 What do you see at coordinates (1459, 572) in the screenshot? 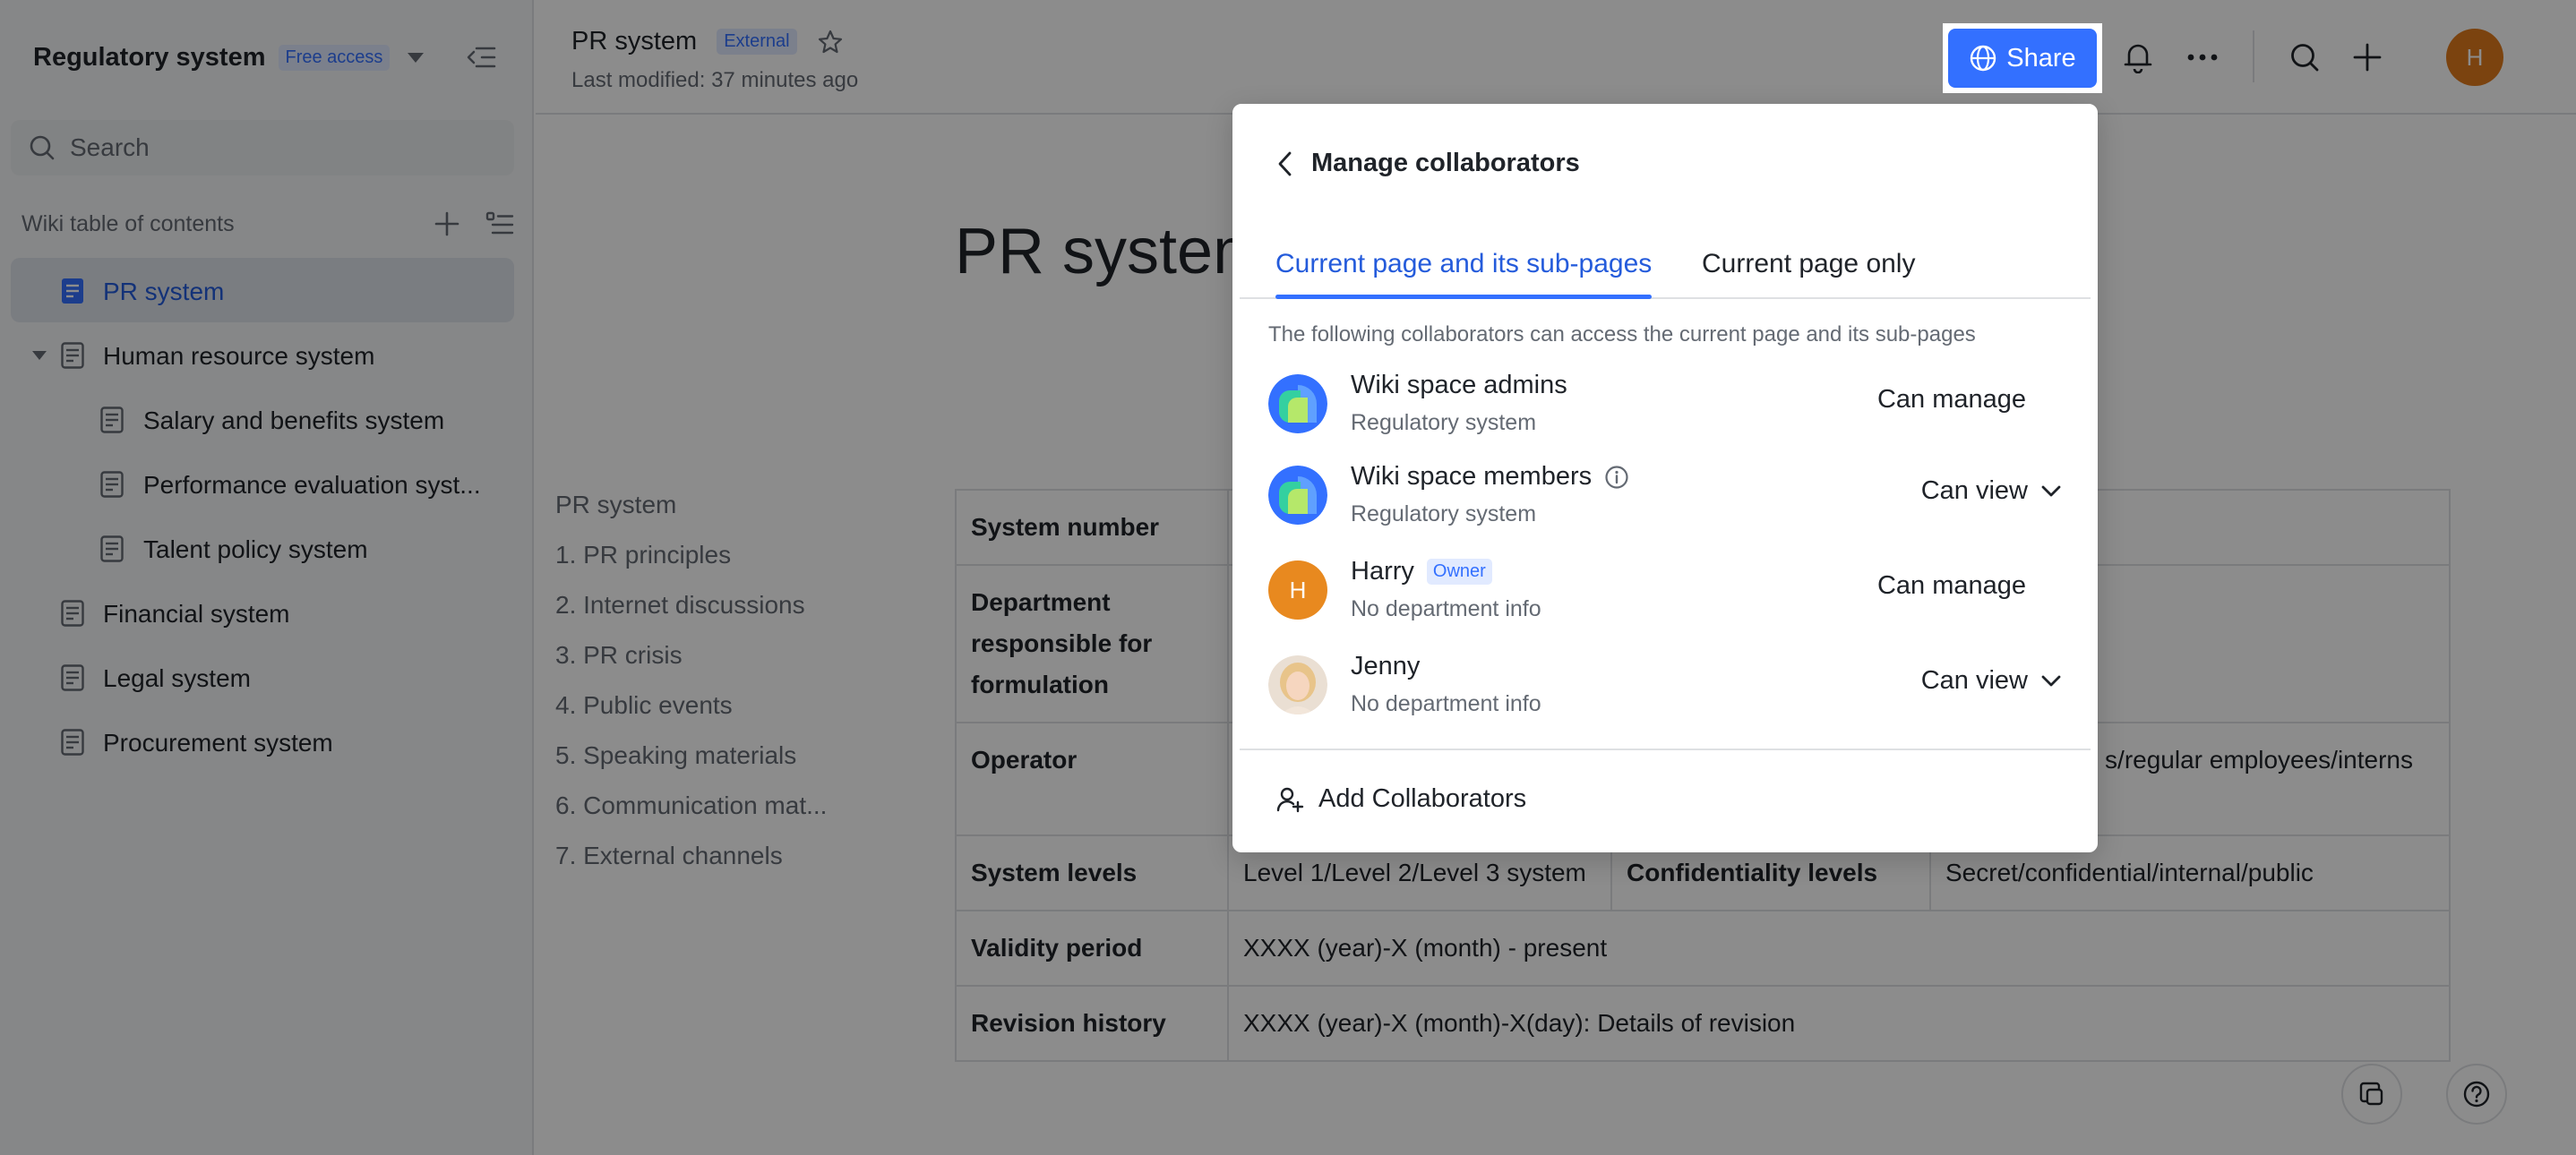
I see `owner-badge: Owner` at bounding box center [1459, 572].